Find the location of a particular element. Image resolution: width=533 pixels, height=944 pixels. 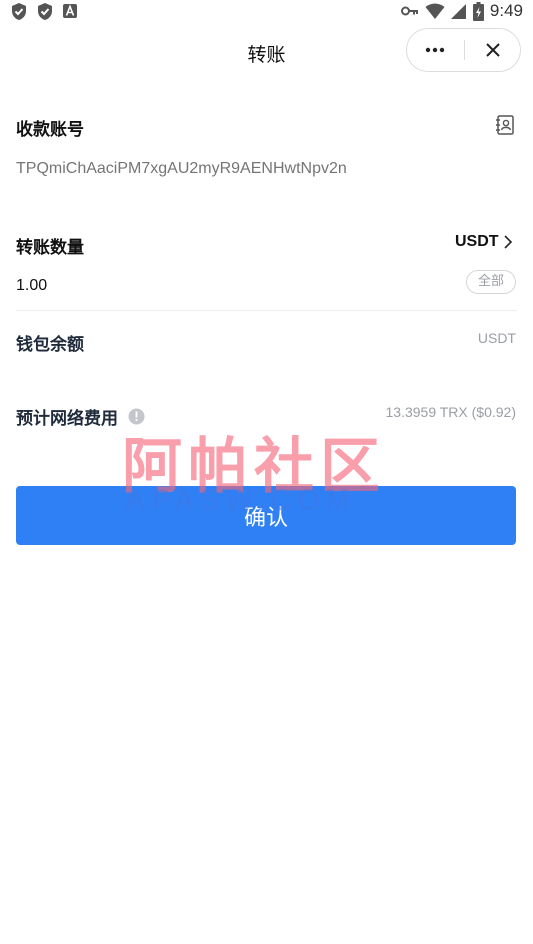

battery-charging-icon is located at coordinates (478, 11).